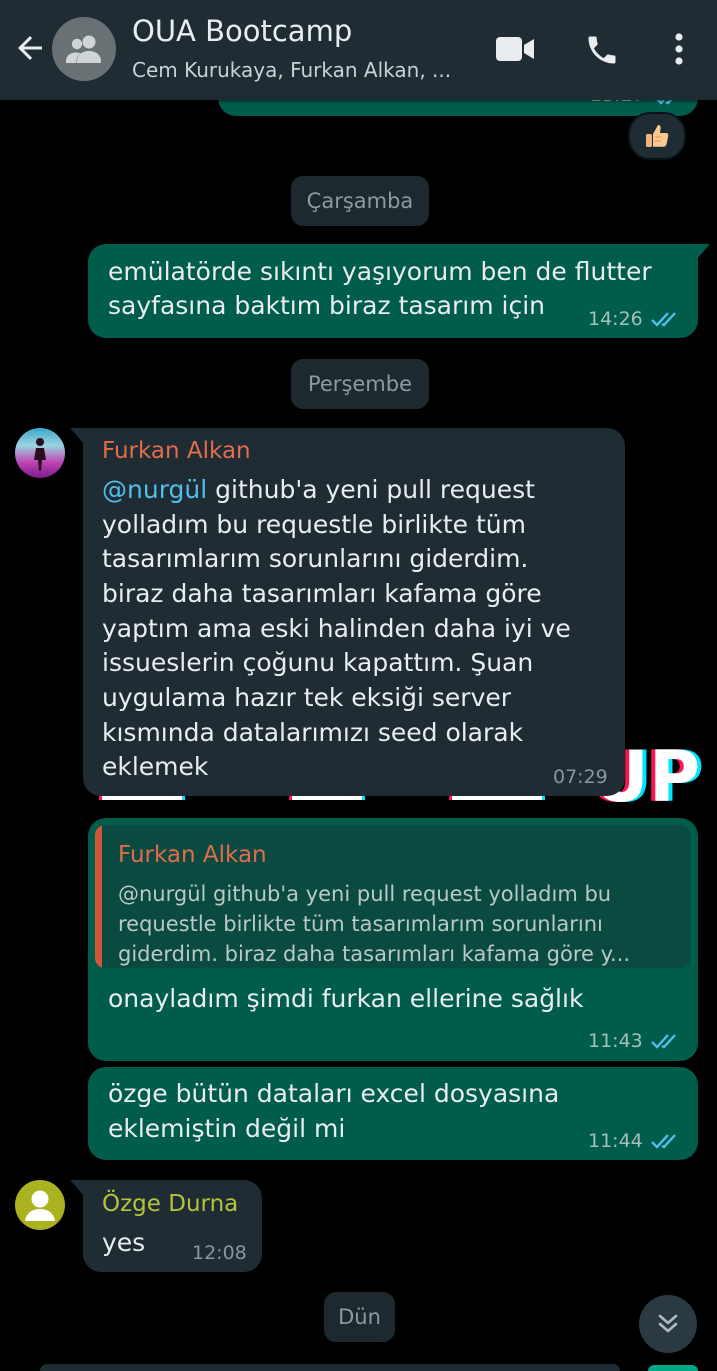 Image resolution: width=717 pixels, height=1371 pixels. I want to click on date-separator-yesterday: Dün, so click(359, 1317).